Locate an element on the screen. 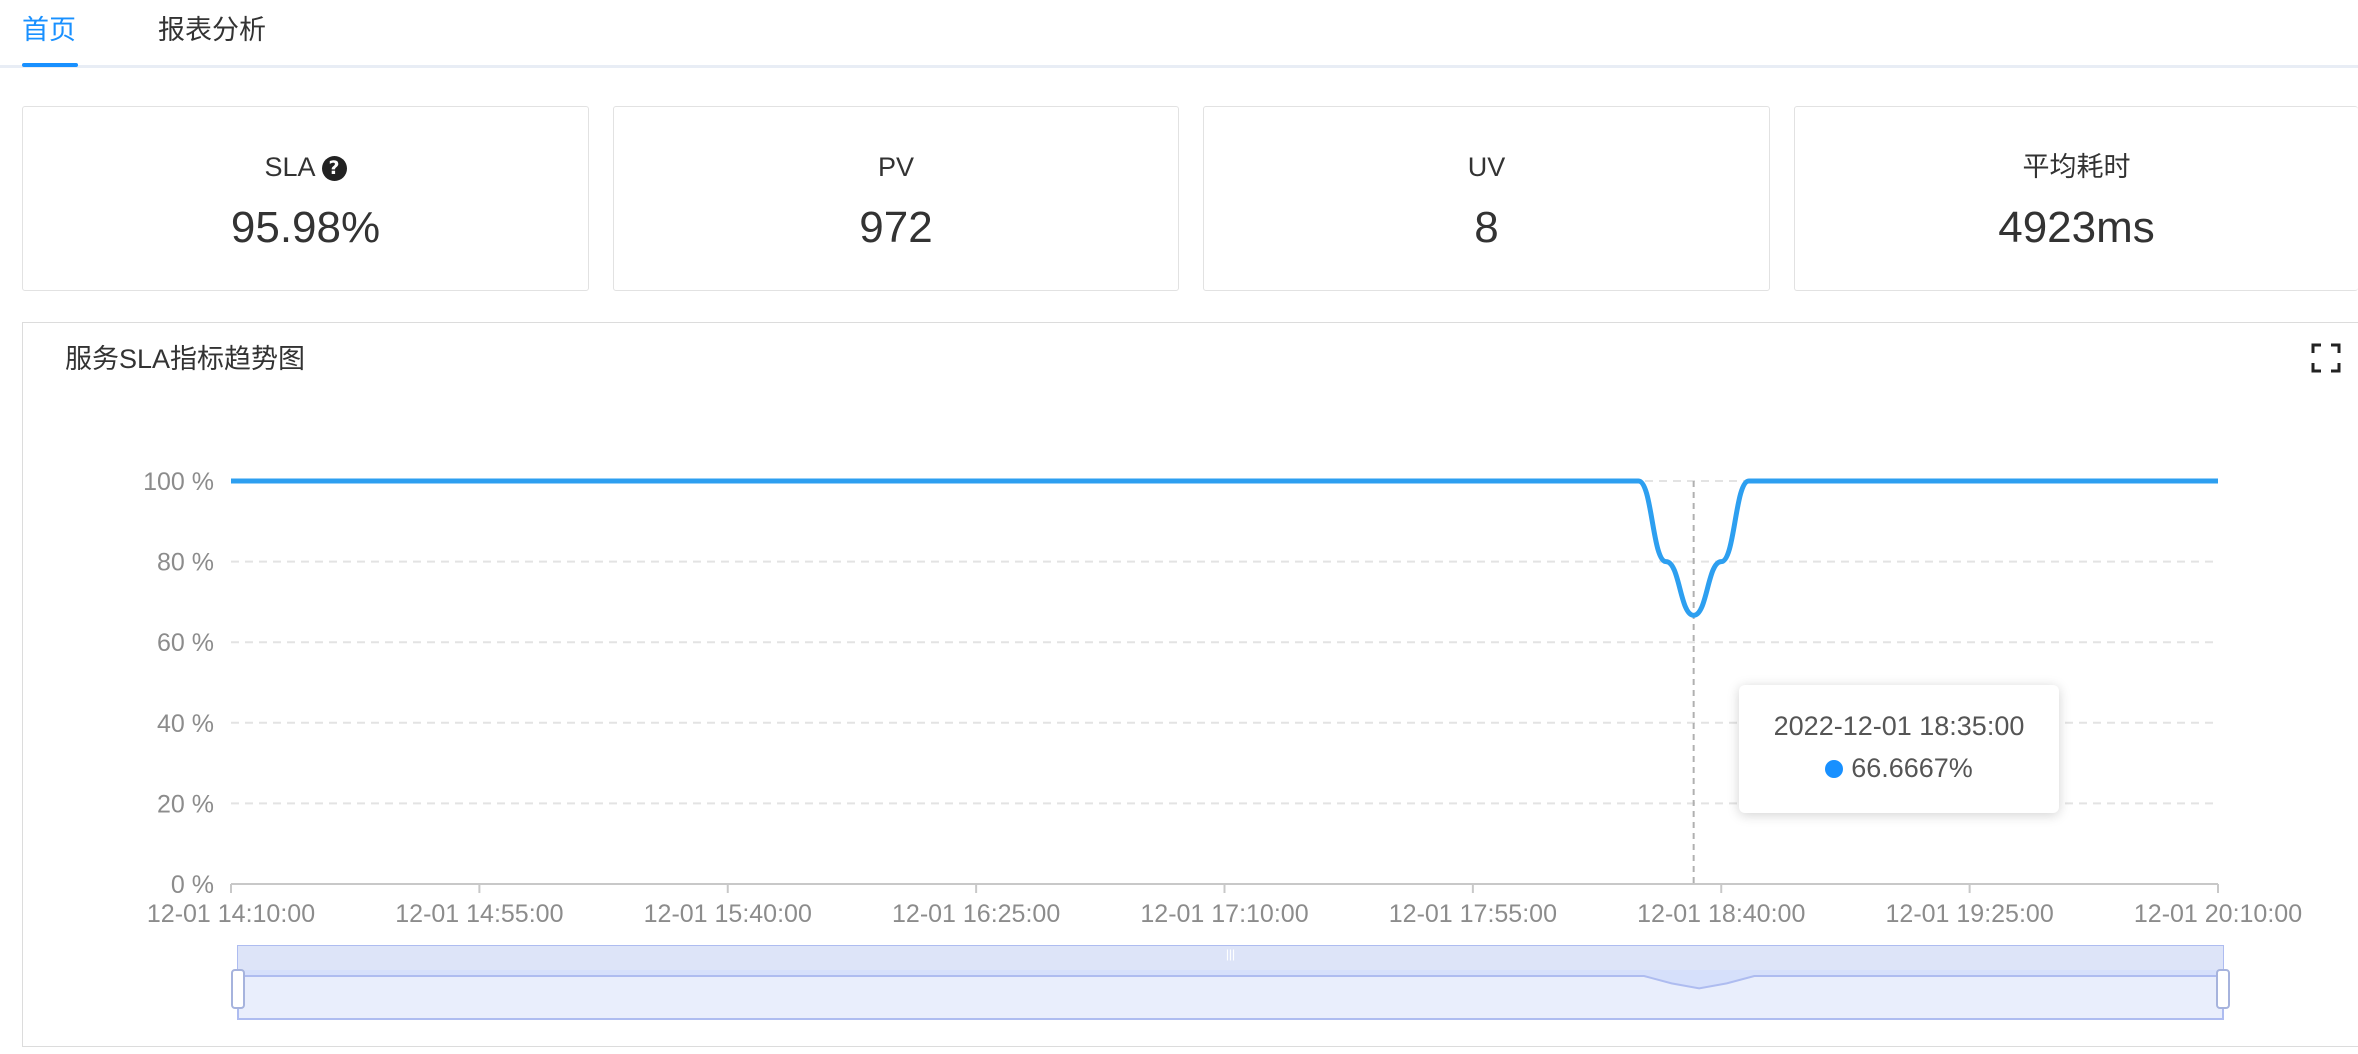  series-dot-icon is located at coordinates (1834, 769).